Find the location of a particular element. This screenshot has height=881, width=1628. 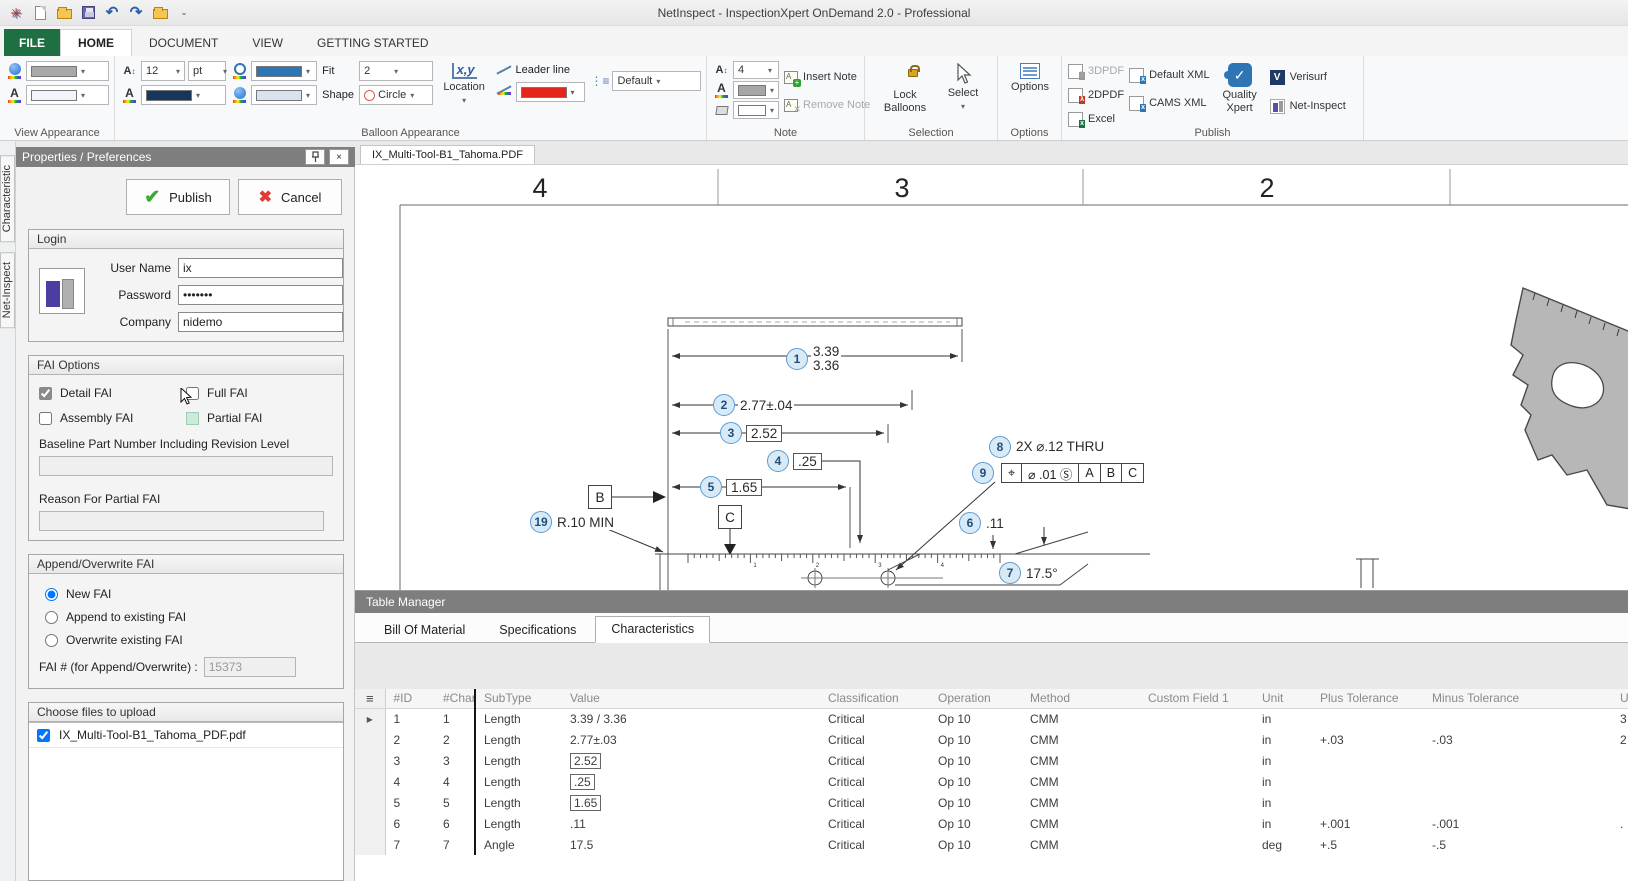

balloon-2: 2 2.77±.04 is located at coordinates (754, 405).